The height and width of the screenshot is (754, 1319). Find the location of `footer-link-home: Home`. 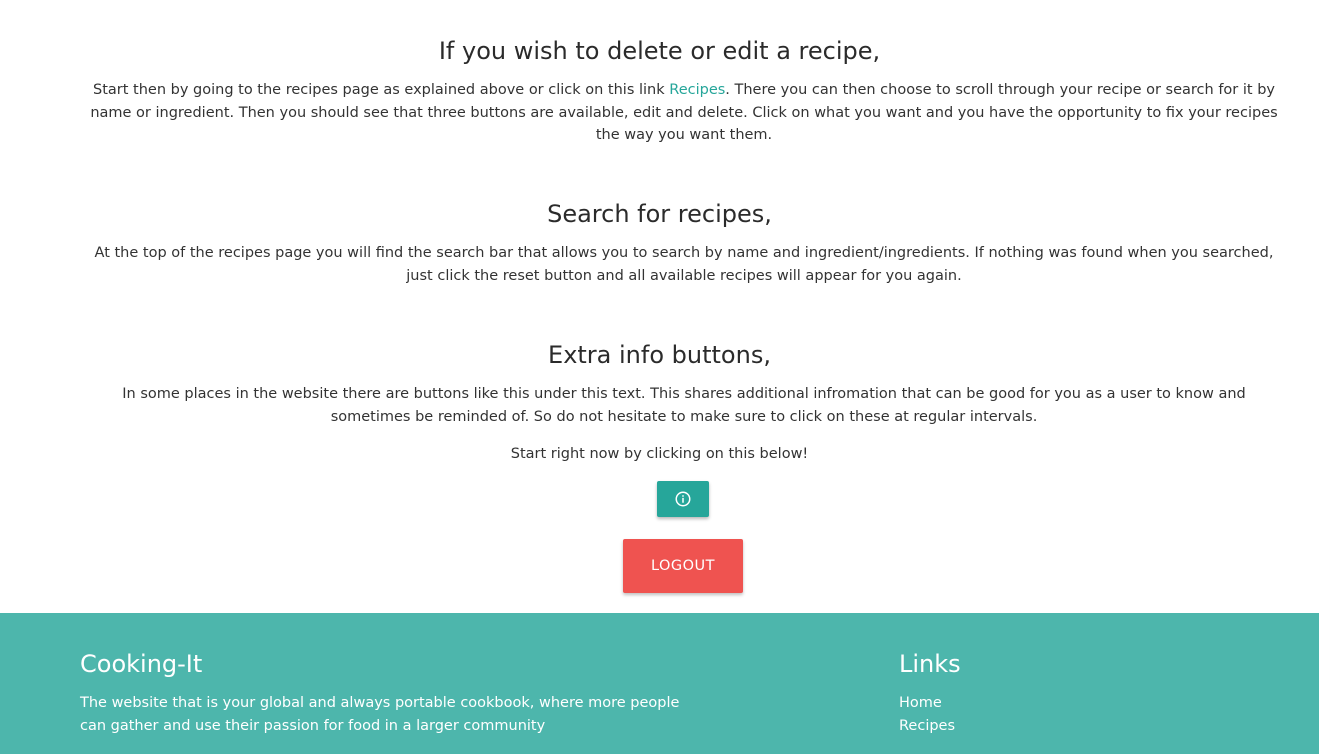

footer-link-home: Home is located at coordinates (920, 703).